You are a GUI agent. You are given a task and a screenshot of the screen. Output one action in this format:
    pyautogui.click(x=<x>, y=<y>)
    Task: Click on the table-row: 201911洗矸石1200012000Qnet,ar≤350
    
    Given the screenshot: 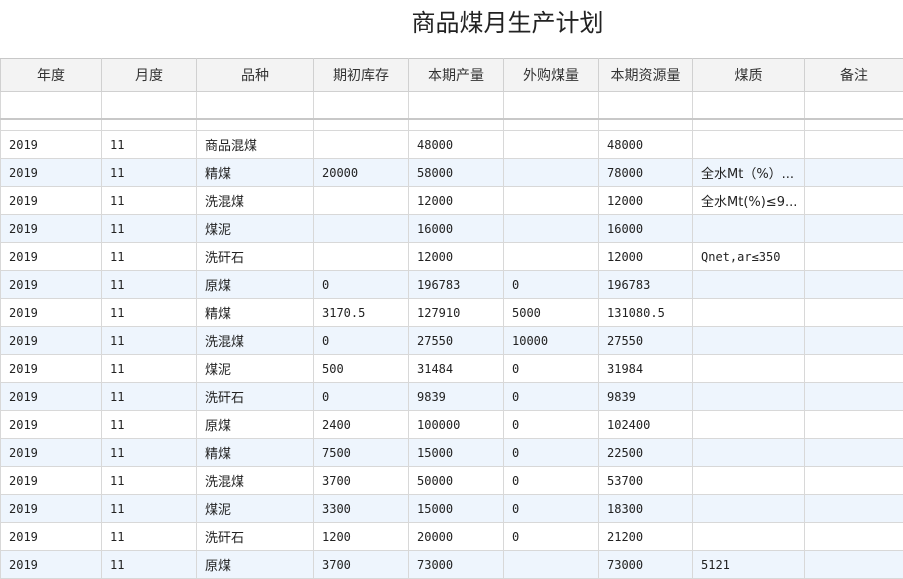 What is the action you would take?
    pyautogui.click(x=452, y=257)
    